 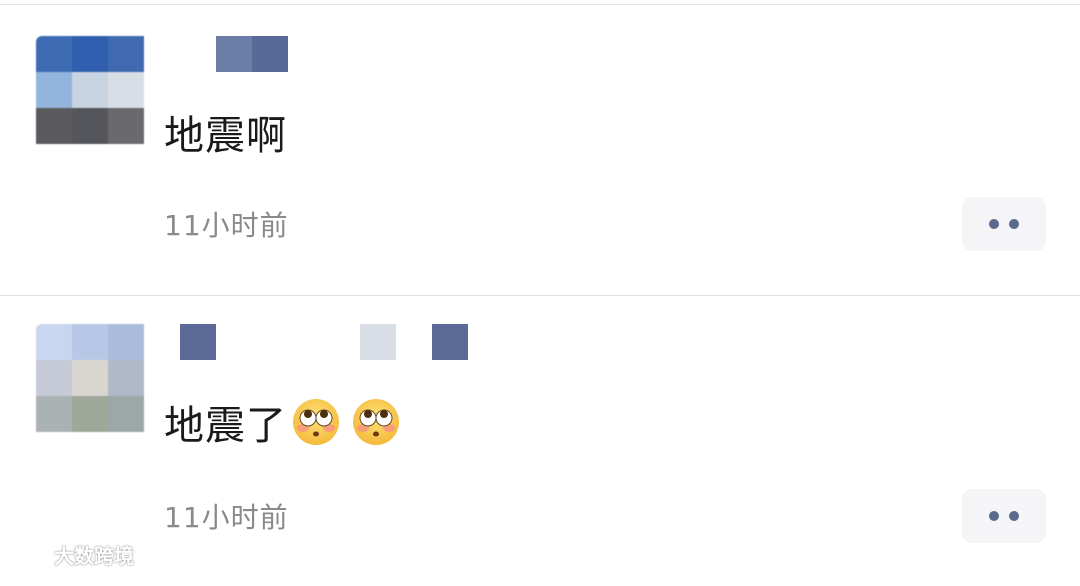 I want to click on watermark-text: 大数跨境, so click(x=94, y=556).